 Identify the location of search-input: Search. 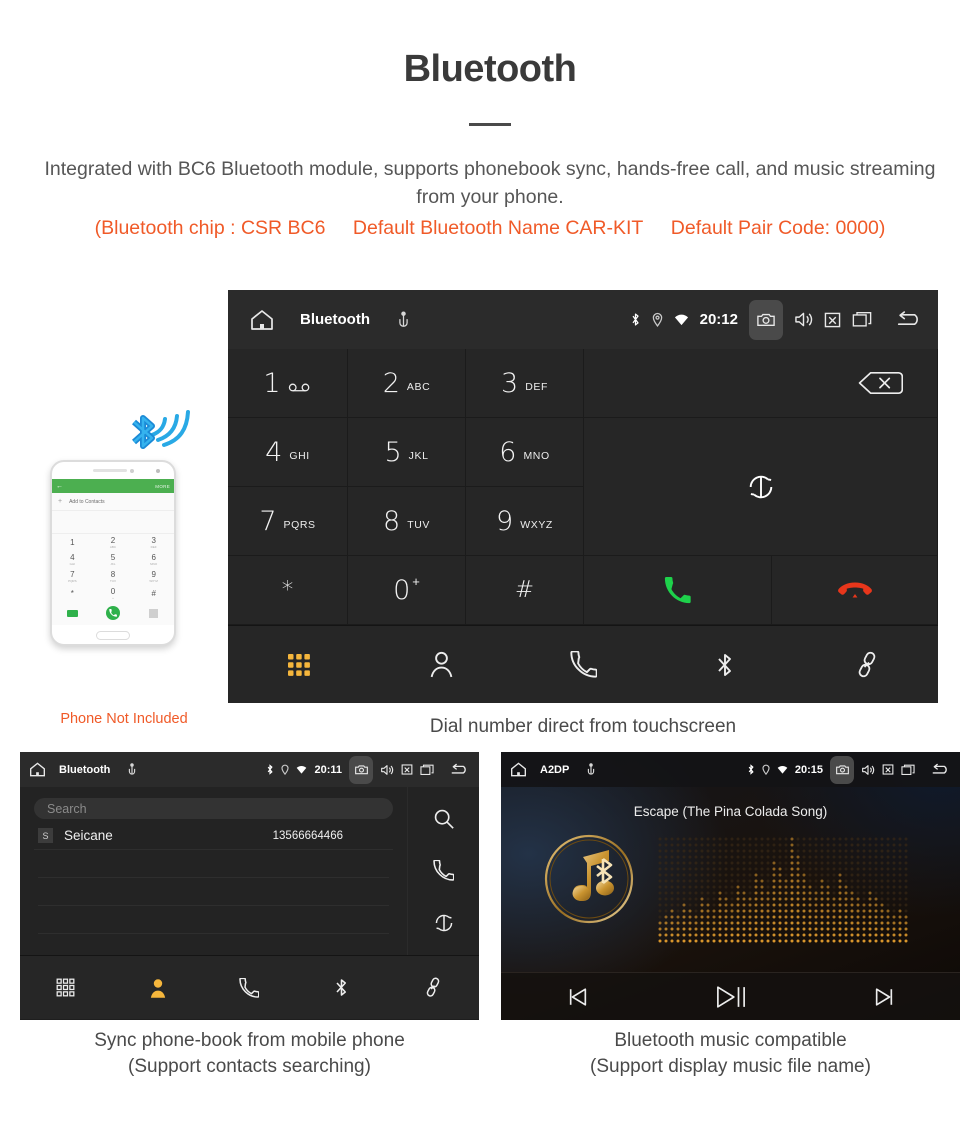
(213, 808).